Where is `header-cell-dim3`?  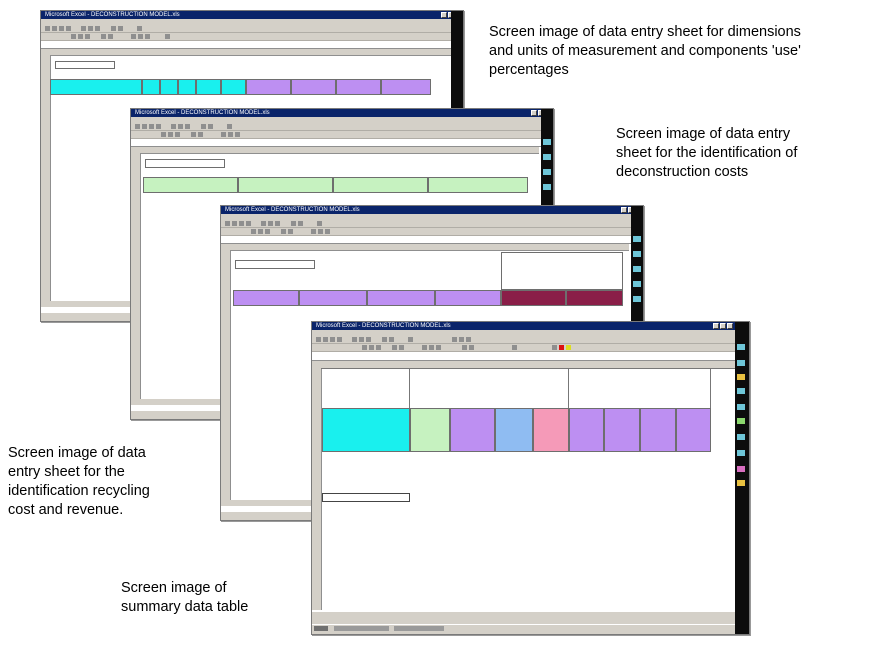 header-cell-dim3 is located at coordinates (233, 87).